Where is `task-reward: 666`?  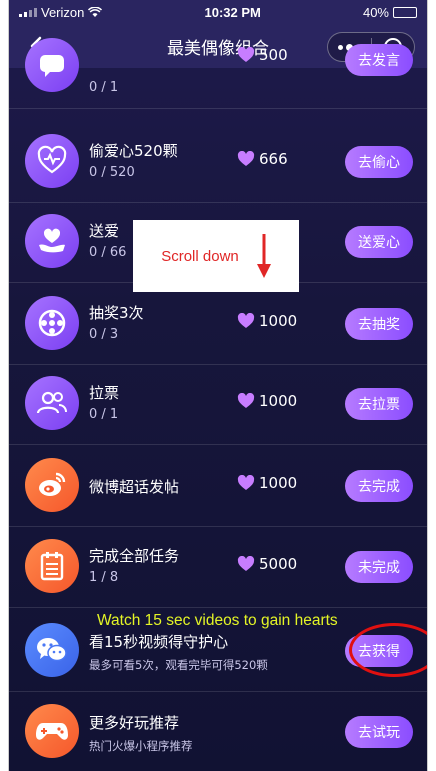
task-reward: 666 is located at coordinates (262, 159).